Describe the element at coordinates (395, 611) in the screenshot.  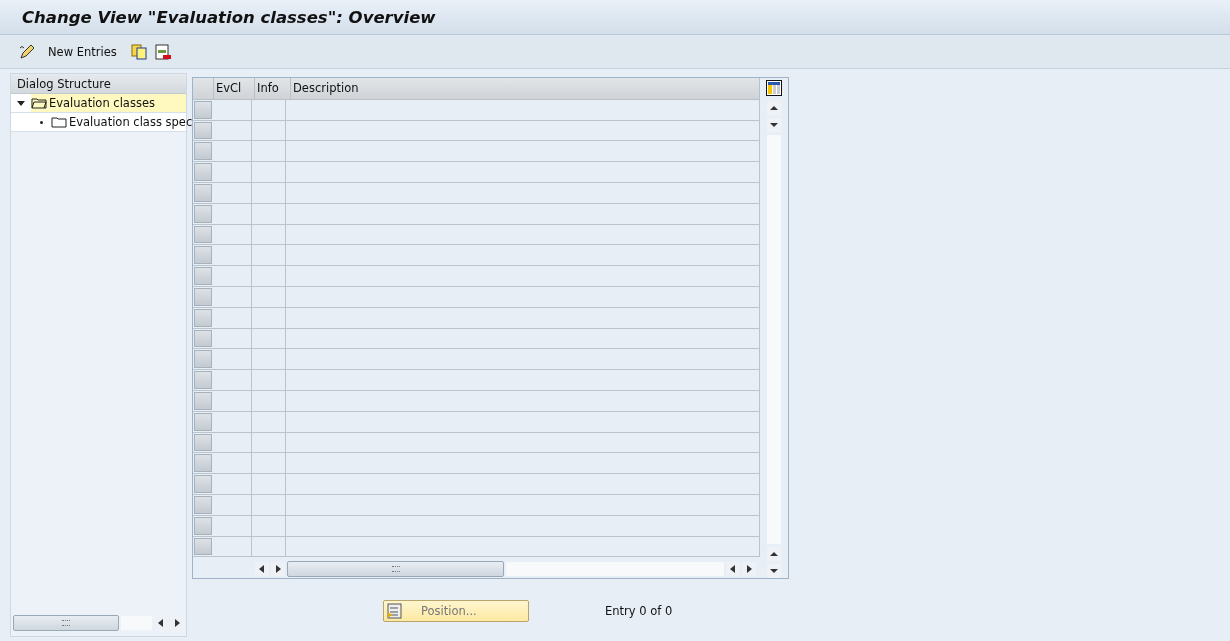
I see `position-icon` at that location.